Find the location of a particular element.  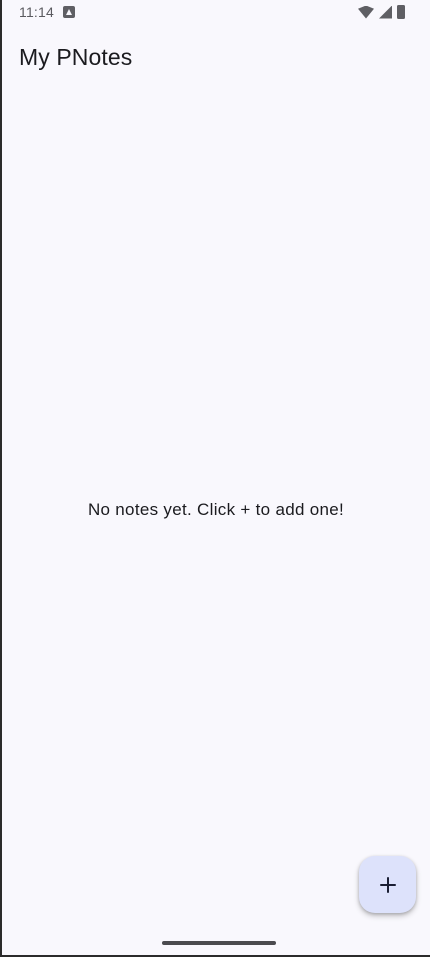

wifi-icon is located at coordinates (366, 12).